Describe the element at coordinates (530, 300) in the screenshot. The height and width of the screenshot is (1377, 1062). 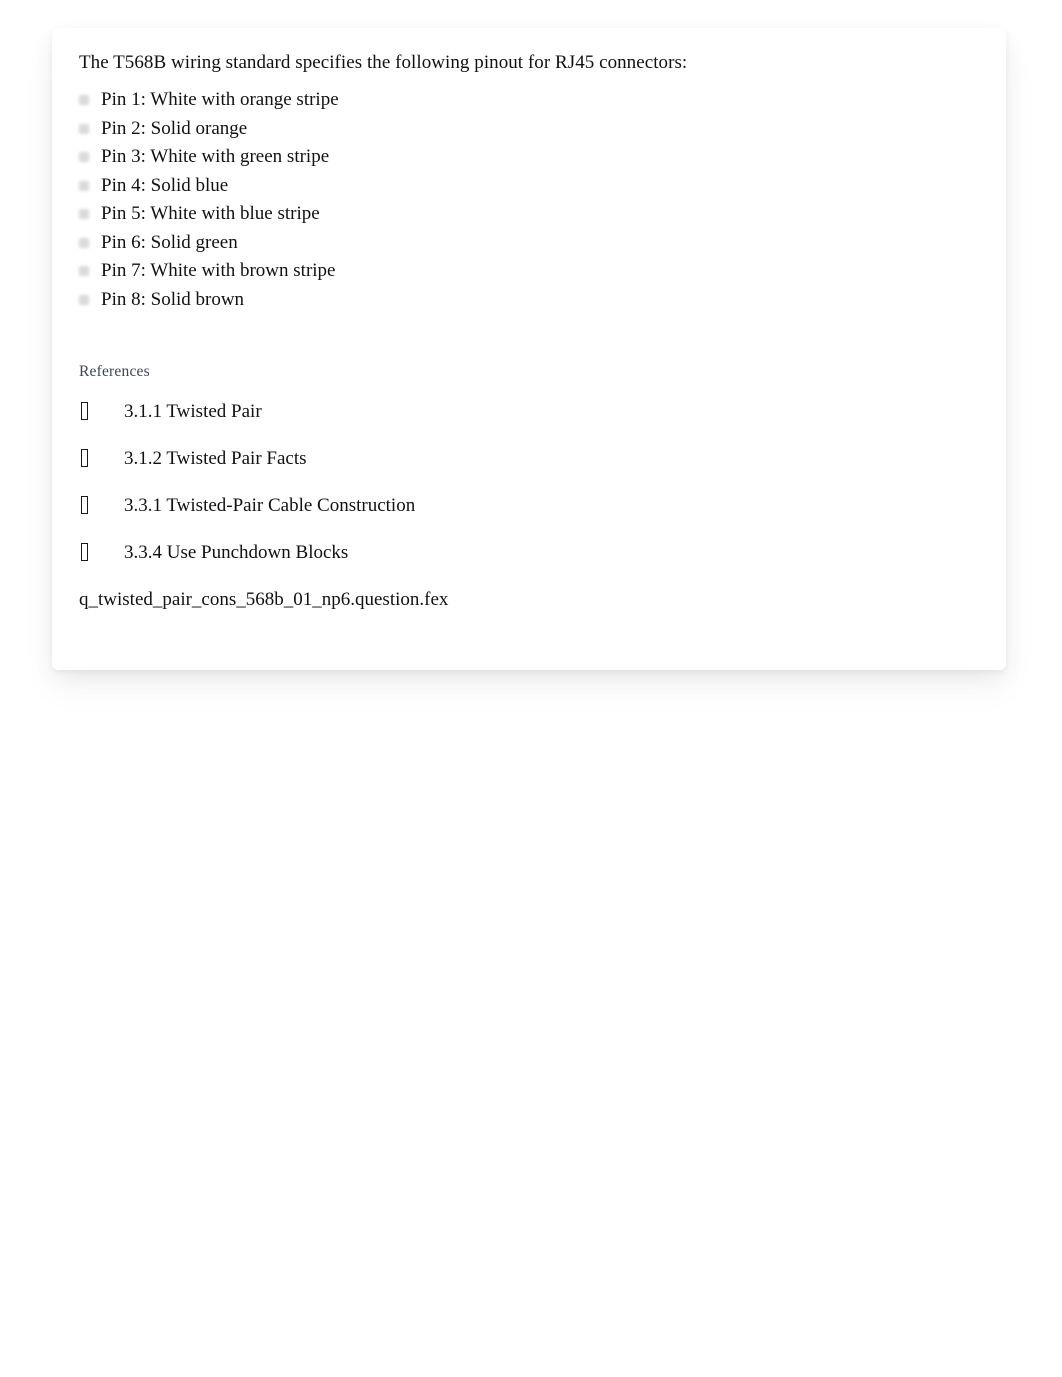
I see `list-item: Pin 8: Solid brown` at that location.